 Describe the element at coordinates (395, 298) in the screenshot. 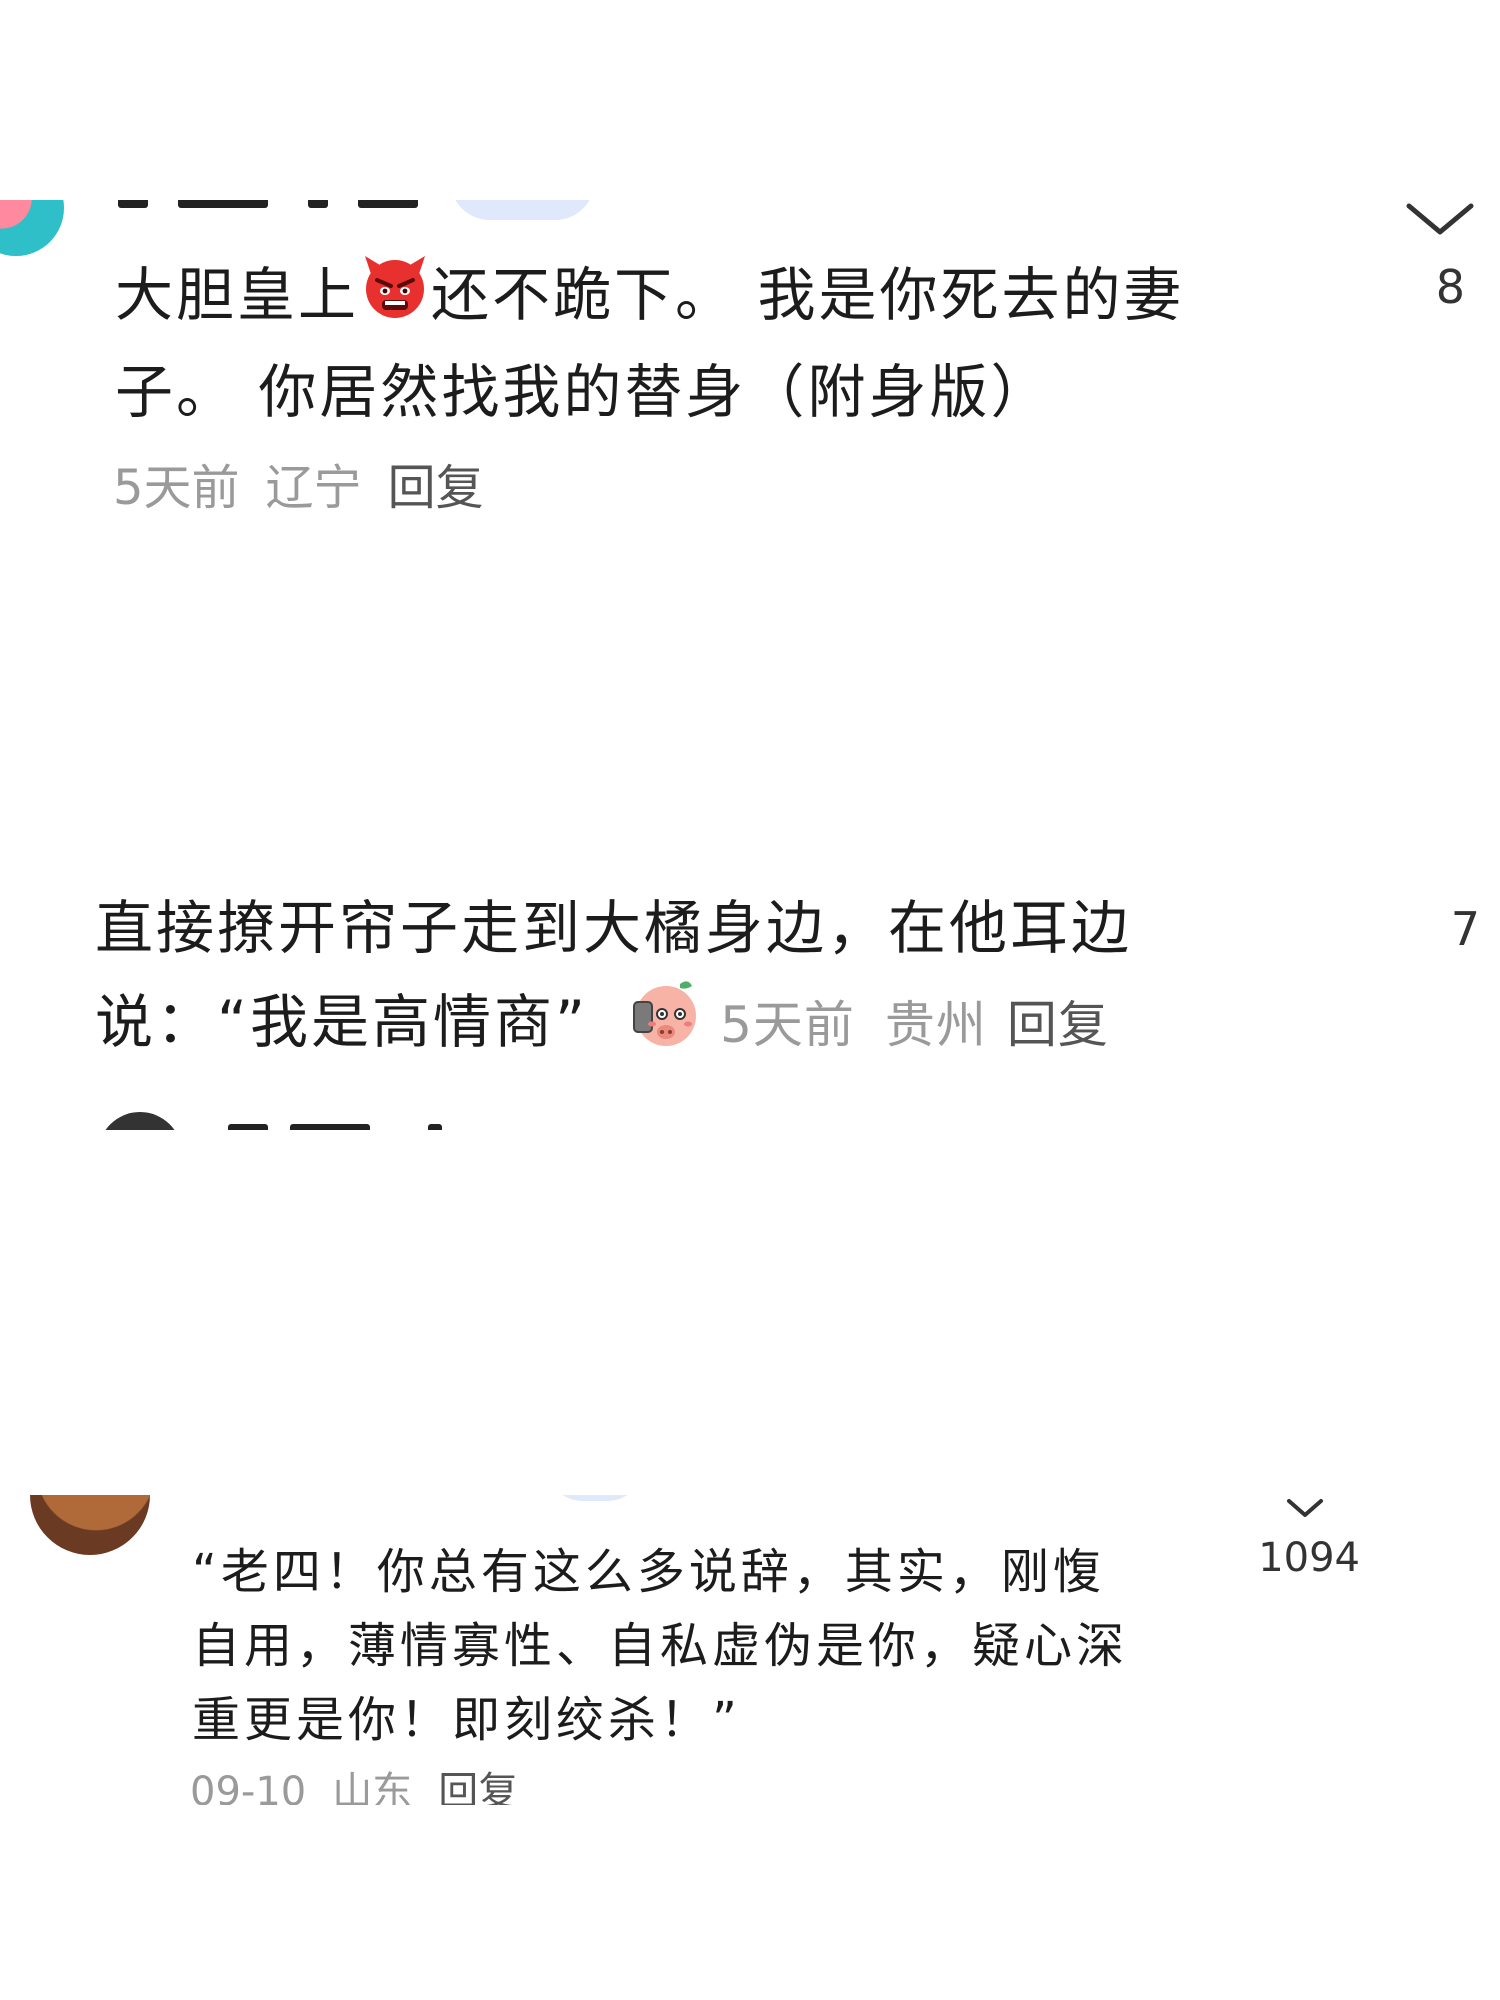

I see `angry-devil-emoji` at that location.